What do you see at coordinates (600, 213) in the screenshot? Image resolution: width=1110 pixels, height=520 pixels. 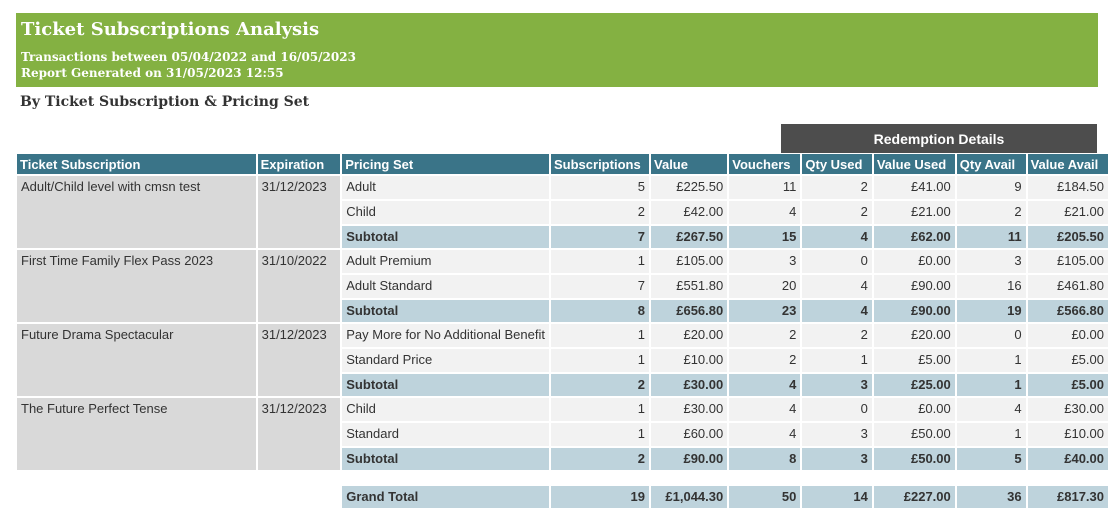 I see `subscriptions-count: 2` at bounding box center [600, 213].